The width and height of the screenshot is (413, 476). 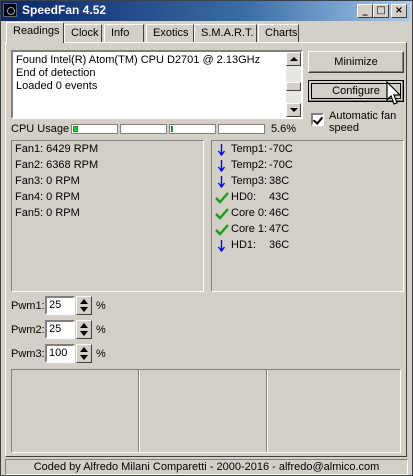 What do you see at coordinates (84, 305) in the screenshot?
I see `pwm1-spinner-arrows-icon` at bounding box center [84, 305].